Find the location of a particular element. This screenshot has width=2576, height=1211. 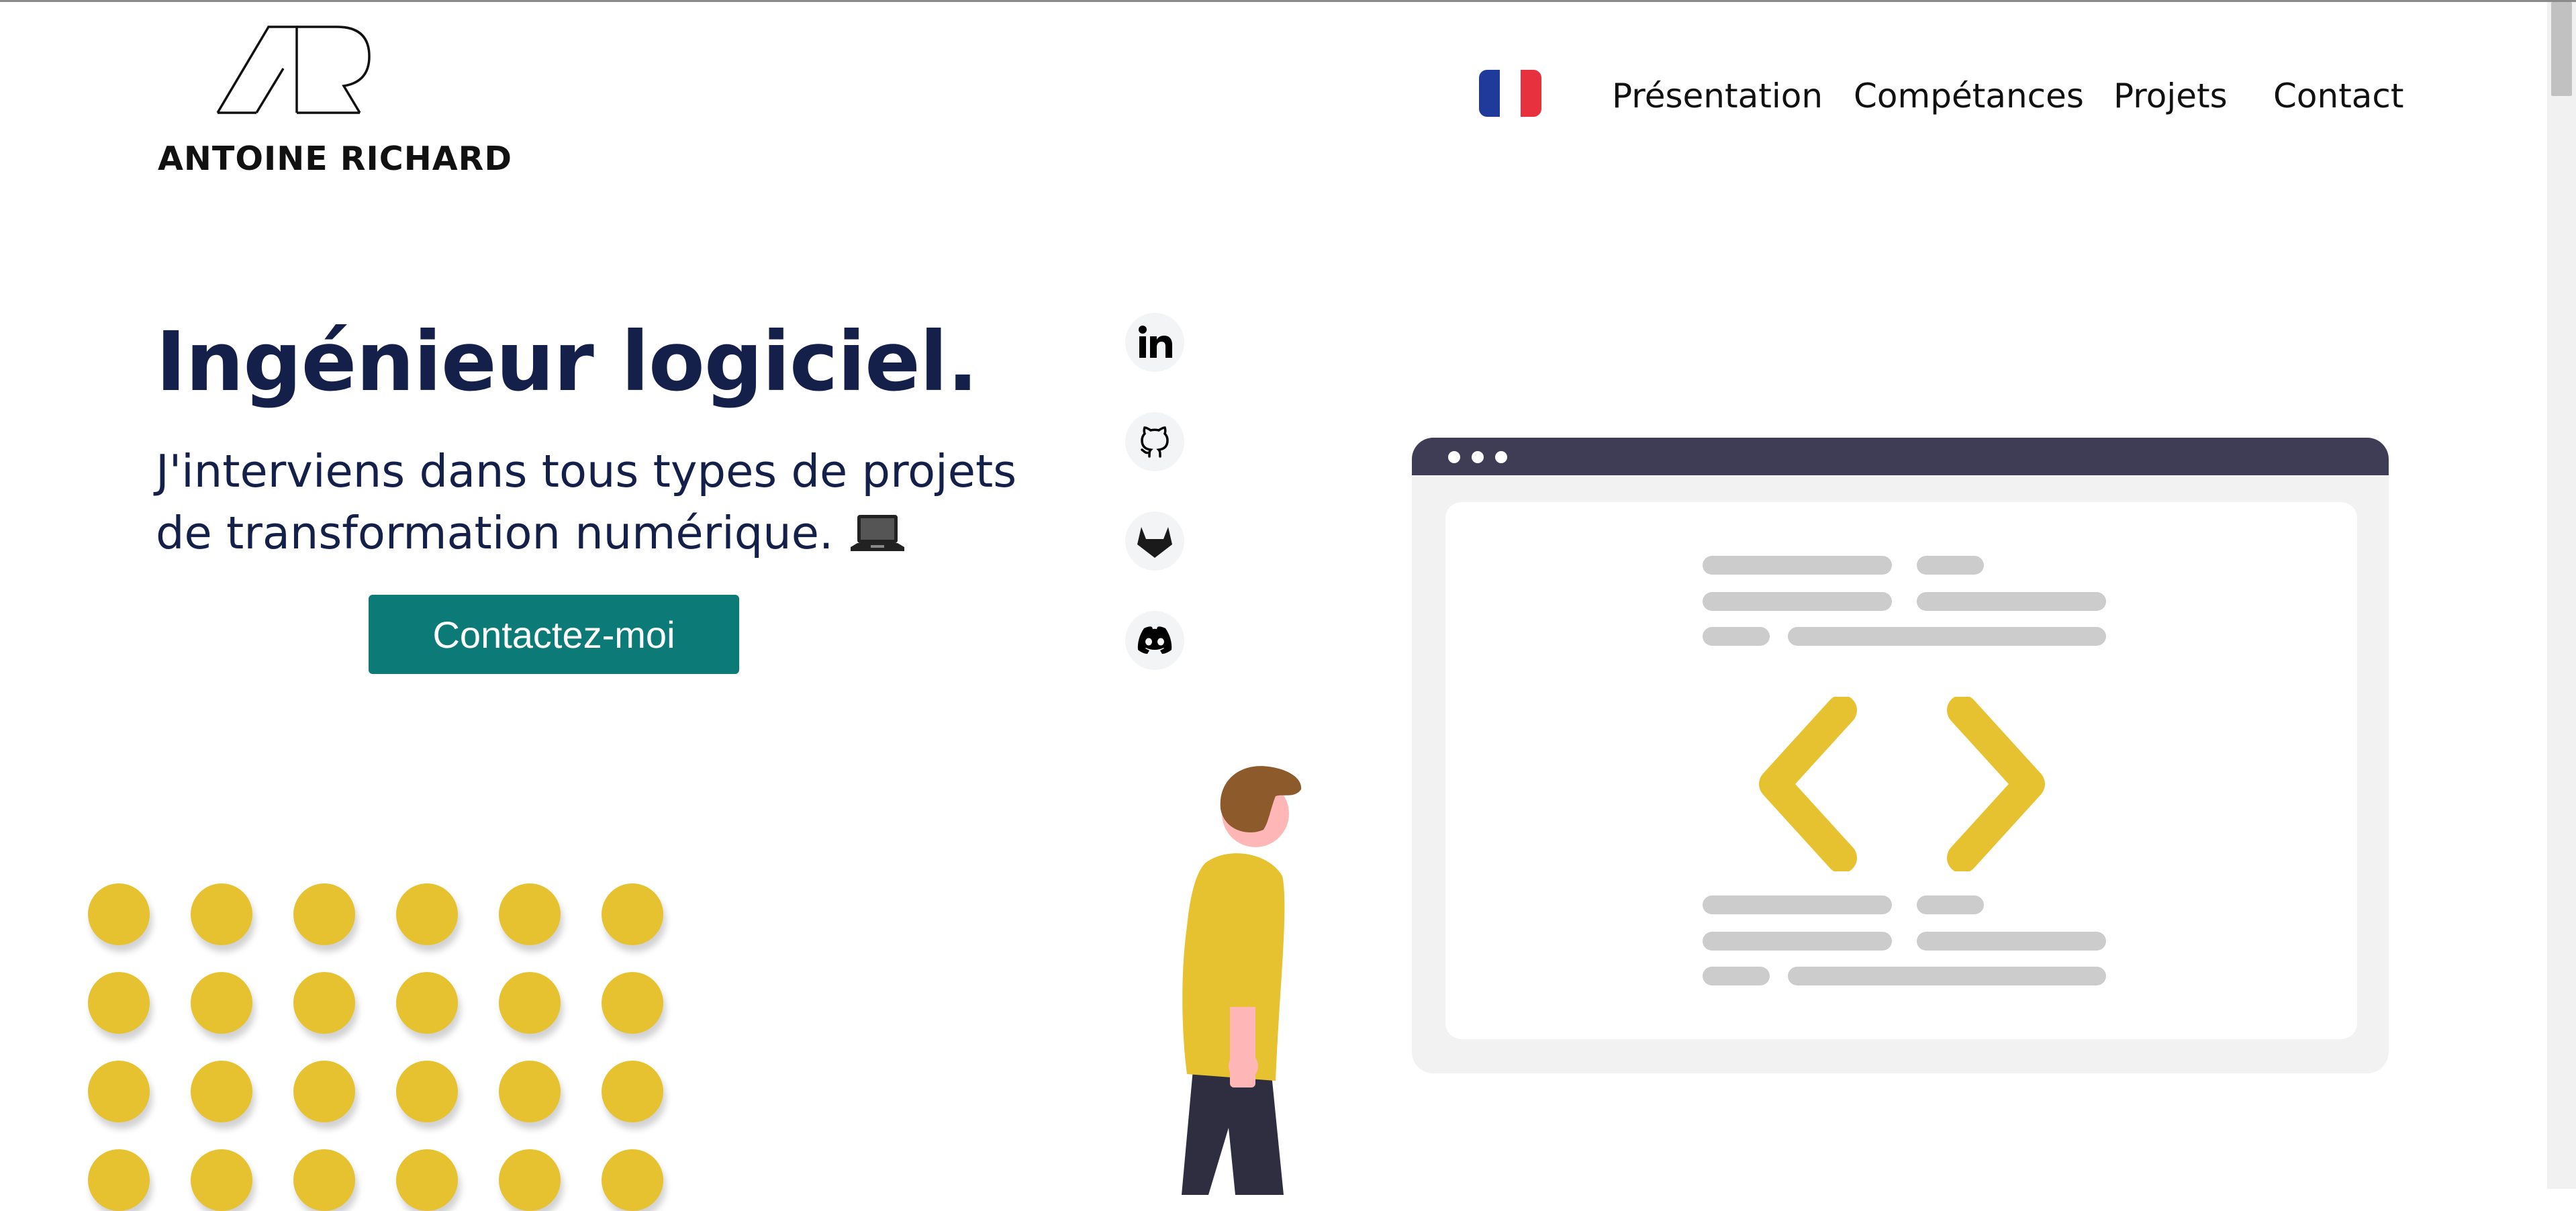

linkedin-icon is located at coordinates (1154, 342).